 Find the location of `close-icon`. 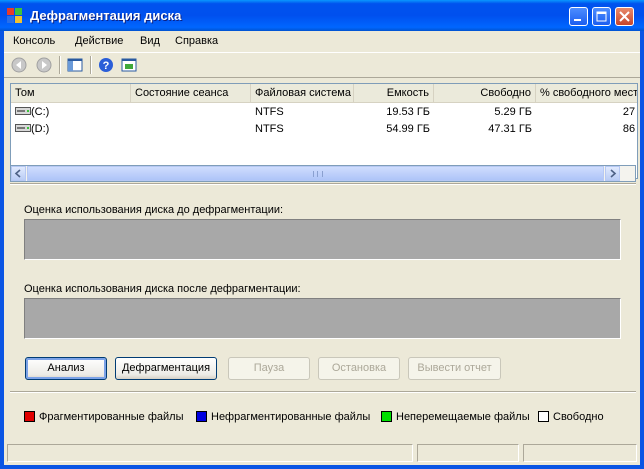

close-icon is located at coordinates (624, 16).